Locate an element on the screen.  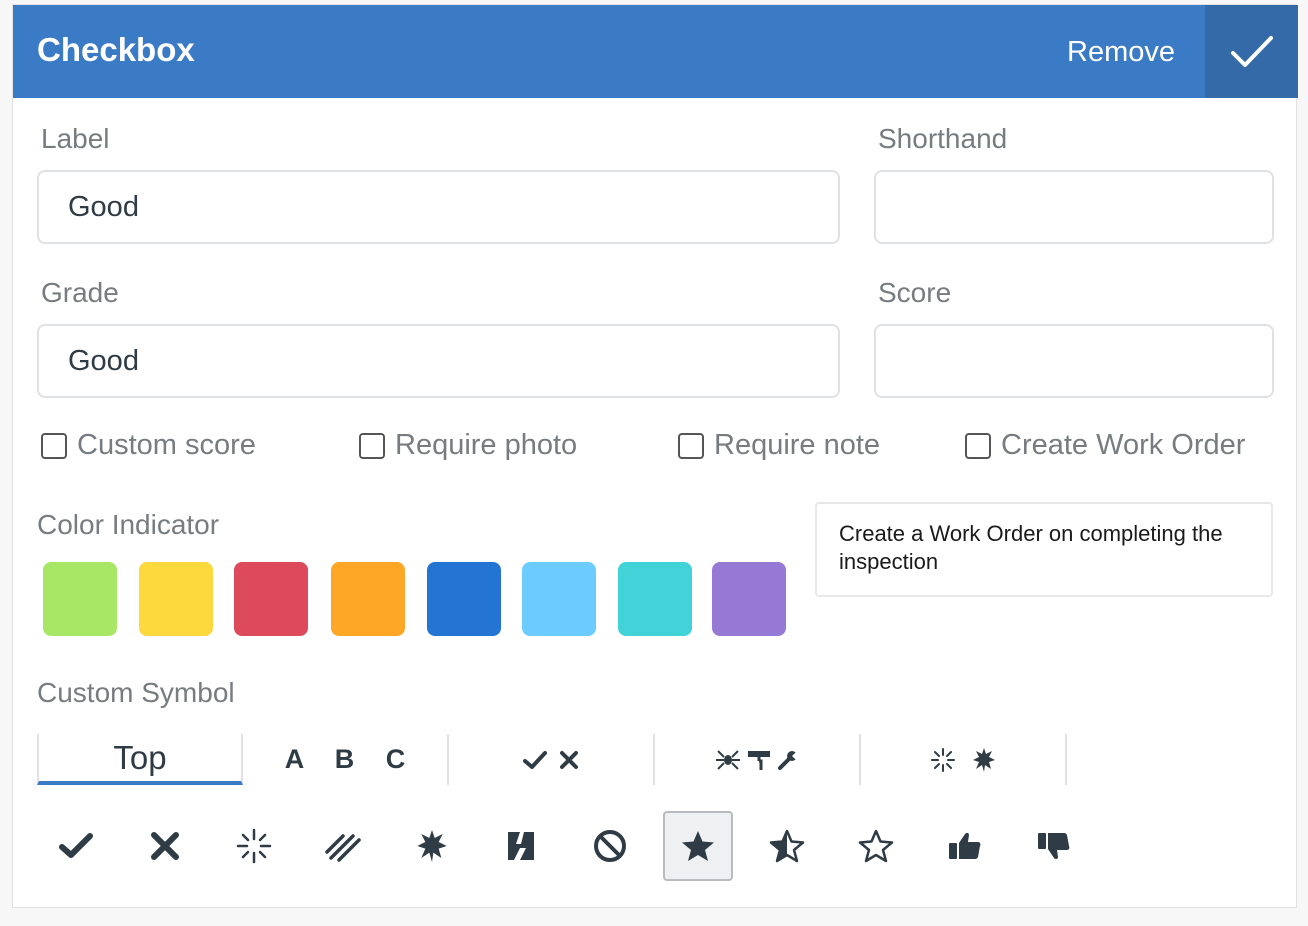
symbol-sparkle is located at coordinates (254, 846).